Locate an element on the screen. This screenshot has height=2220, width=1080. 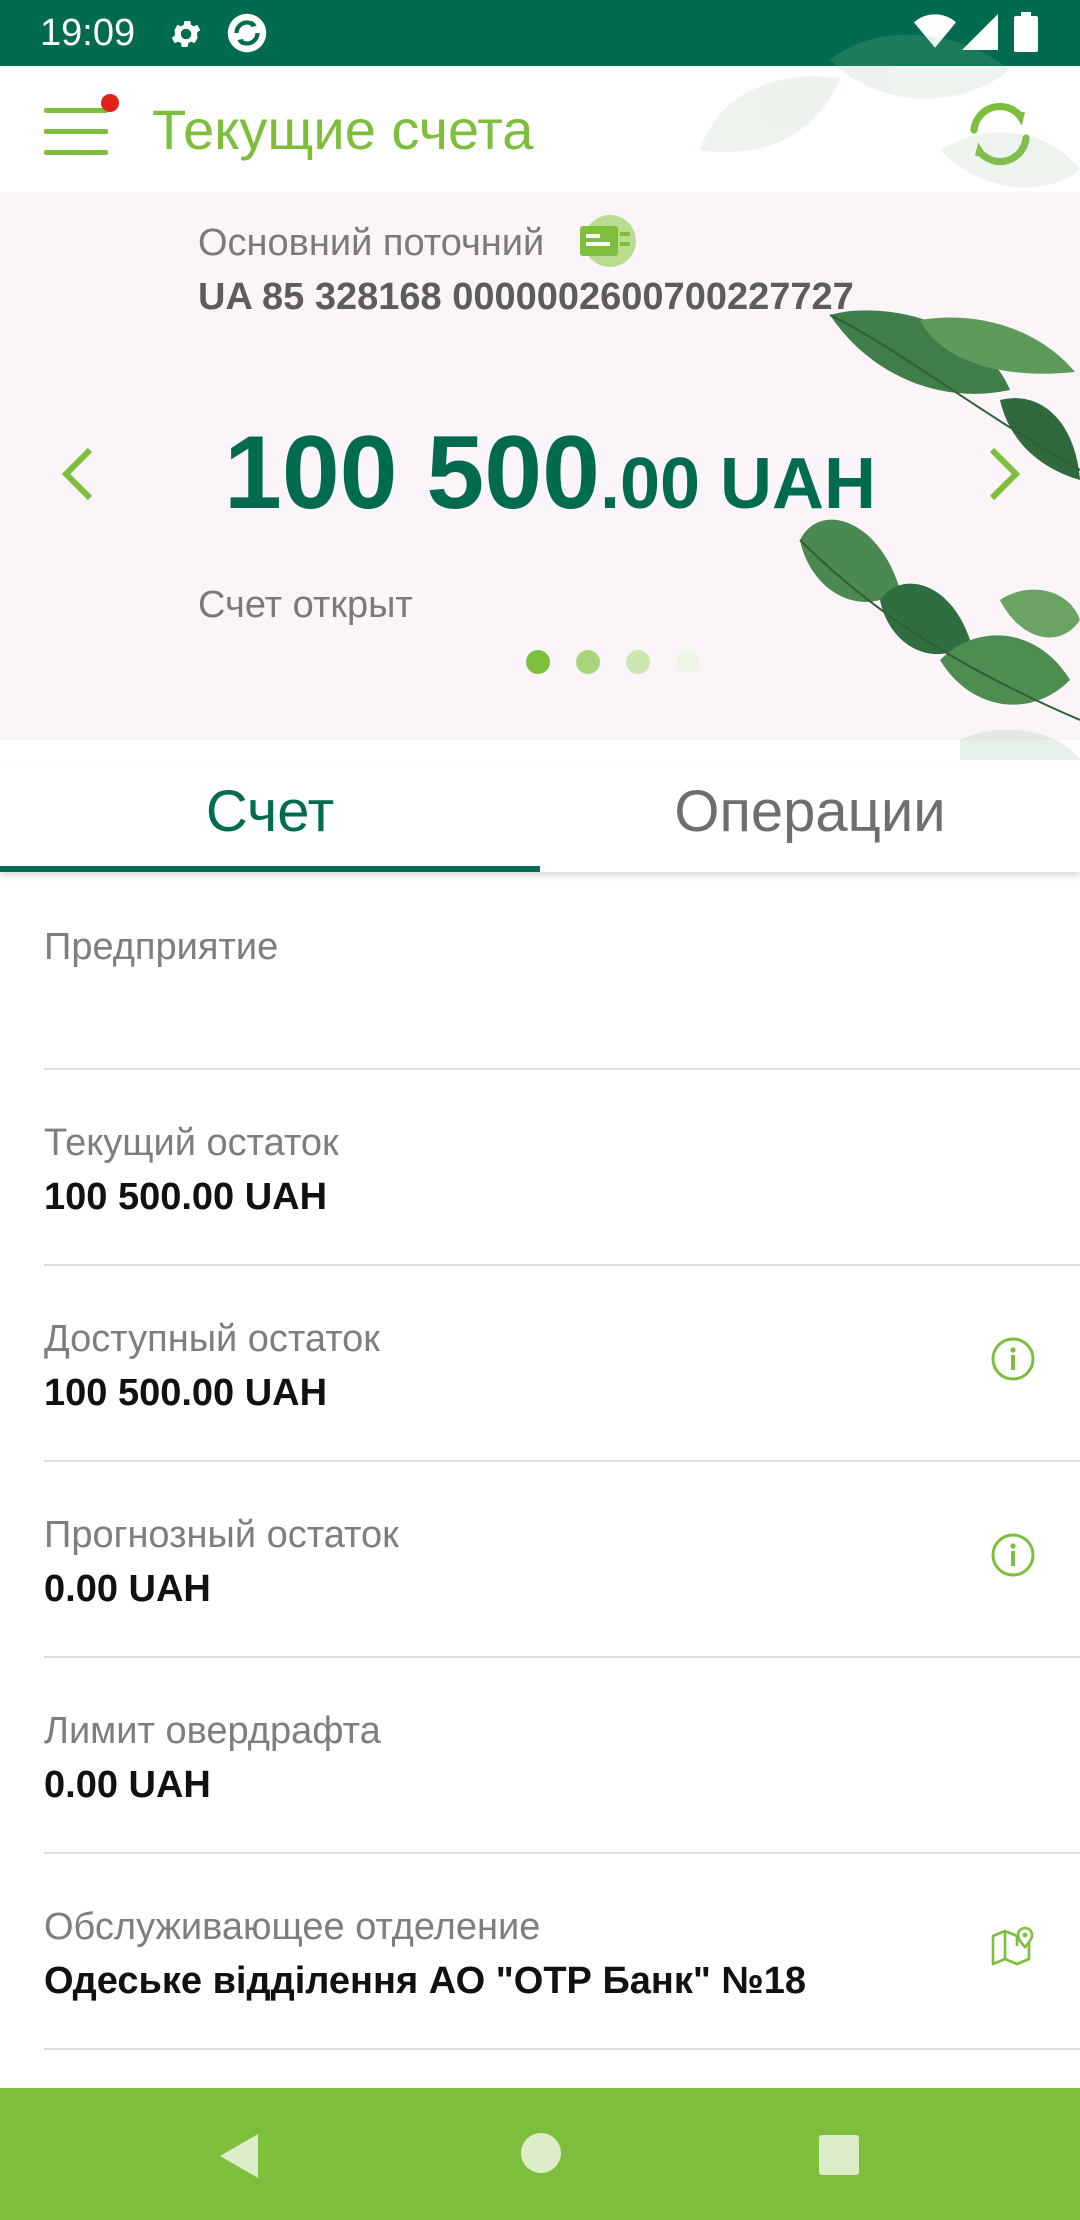
hamburger-menu-icon is located at coordinates (76, 110).